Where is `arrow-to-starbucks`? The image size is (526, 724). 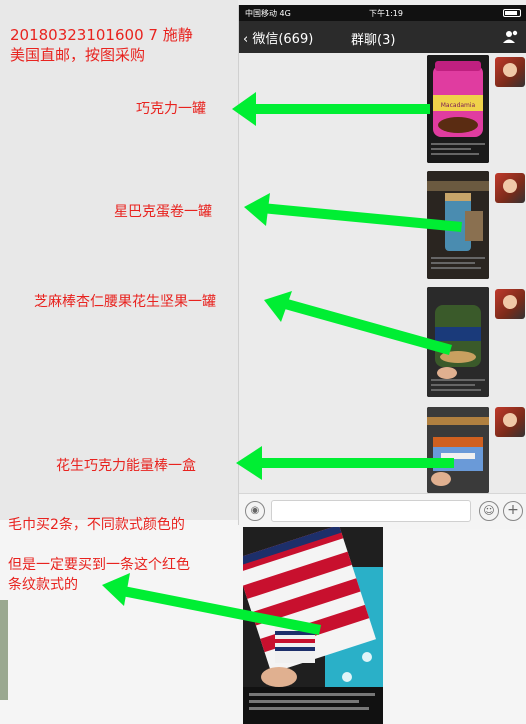
arrow-to-starbucks is located at coordinates (353, 212).